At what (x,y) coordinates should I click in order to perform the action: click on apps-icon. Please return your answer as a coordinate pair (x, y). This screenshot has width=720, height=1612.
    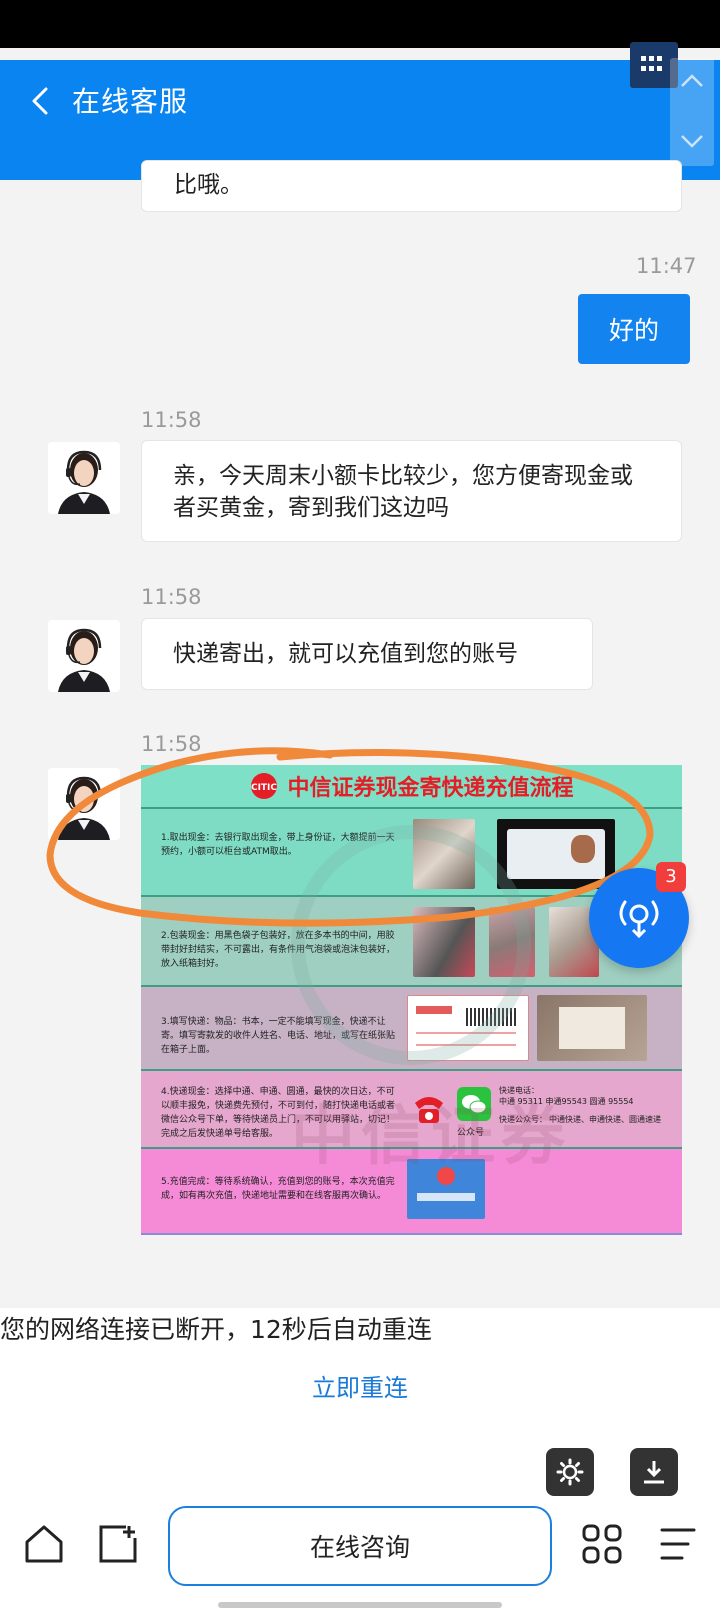
    Looking at the image, I should click on (602, 1544).